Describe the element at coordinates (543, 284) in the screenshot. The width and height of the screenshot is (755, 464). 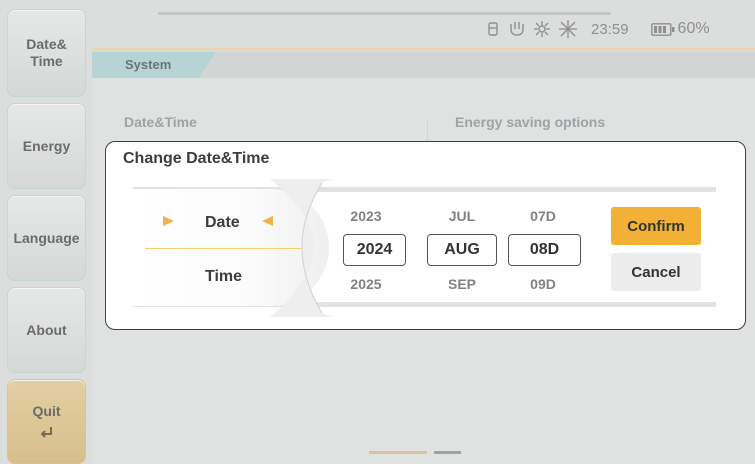
I see `day-next: 09D` at that location.